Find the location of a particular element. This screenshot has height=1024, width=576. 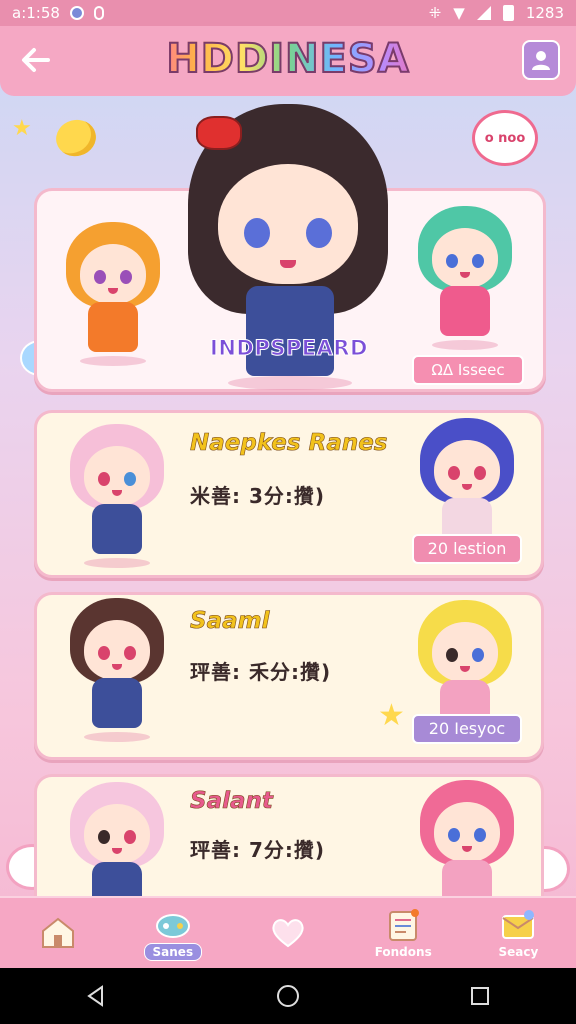

speech-text: o noo is located at coordinates (505, 138).